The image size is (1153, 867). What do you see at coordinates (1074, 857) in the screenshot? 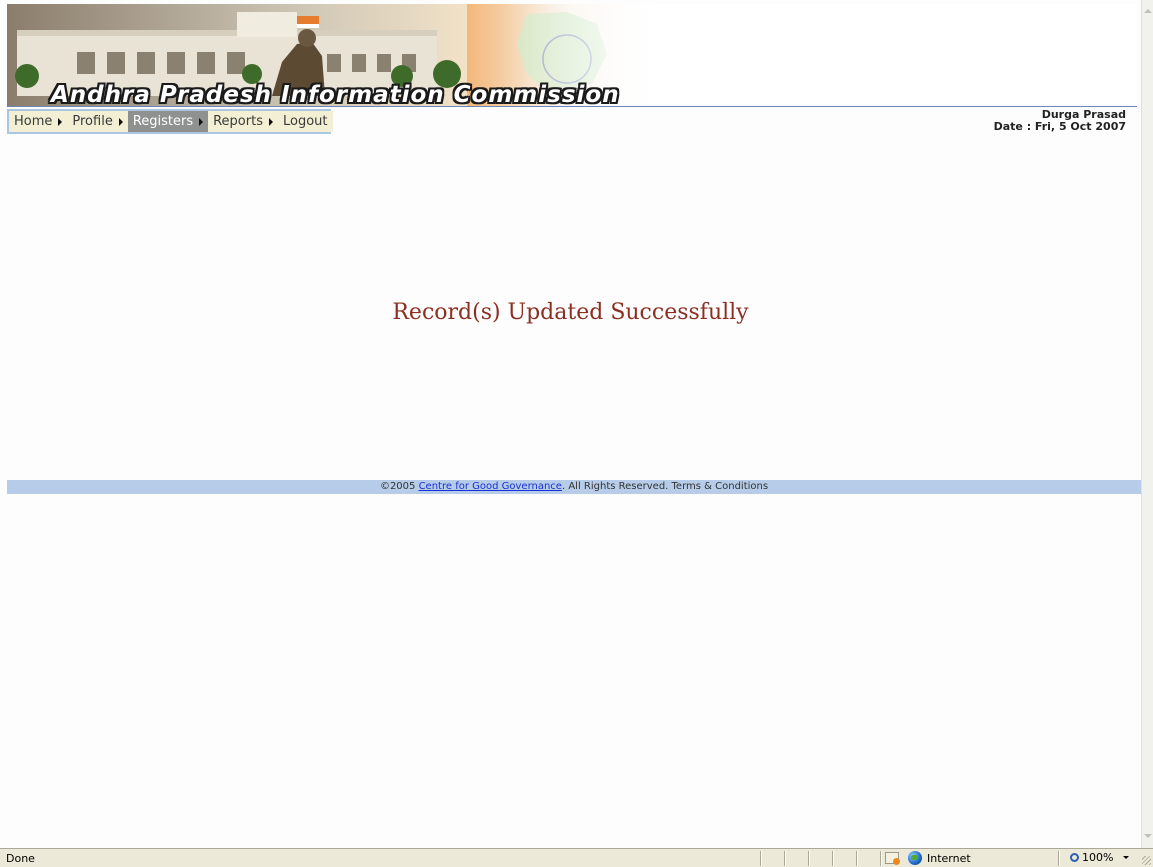
I see `zoom-icon` at bounding box center [1074, 857].